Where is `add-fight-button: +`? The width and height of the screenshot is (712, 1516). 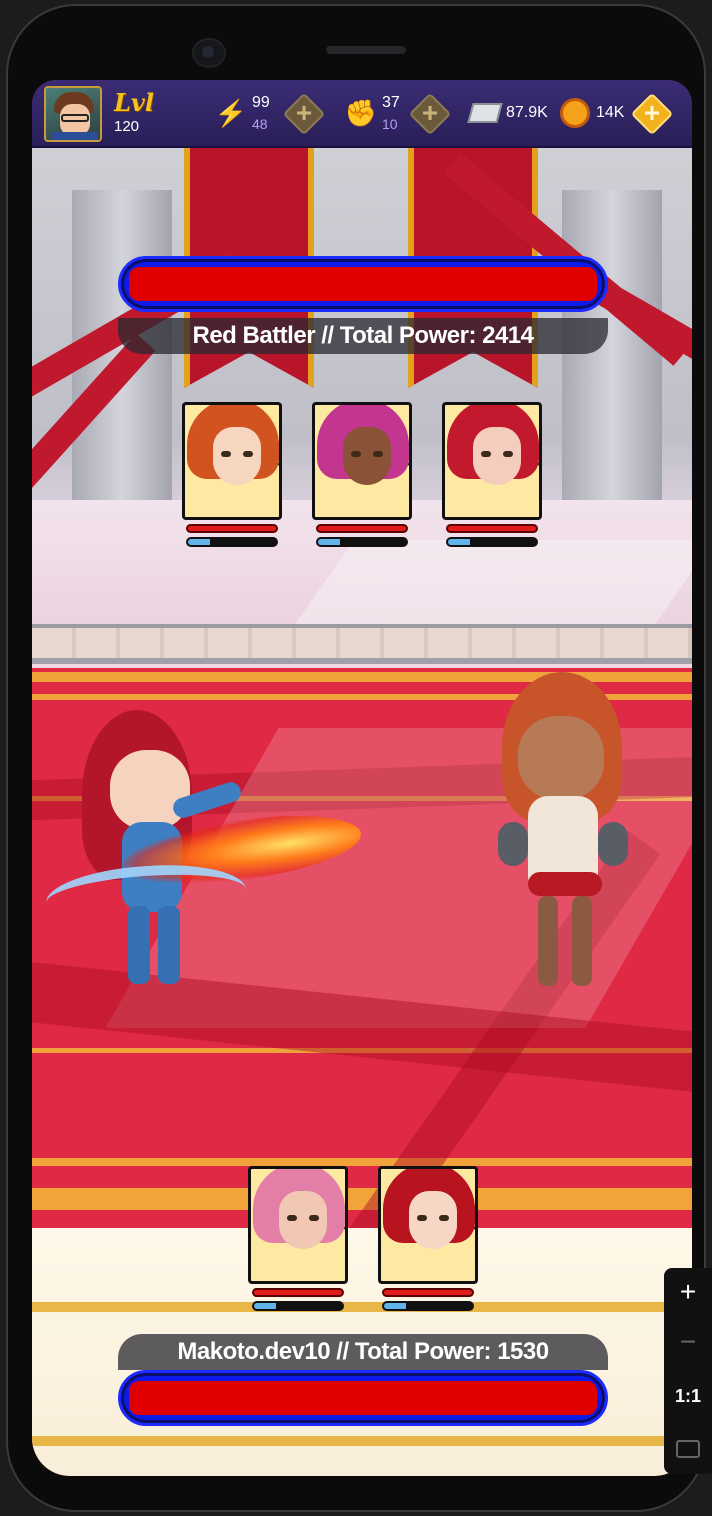 add-fight-button: + is located at coordinates (430, 114).